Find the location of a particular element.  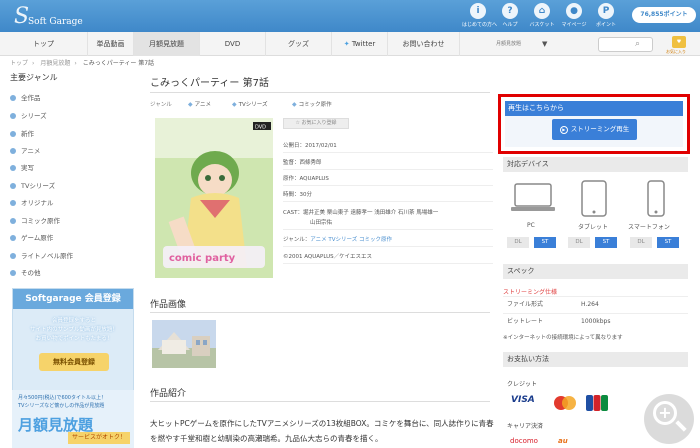

payment-panel-title: お支払い方法 is located at coordinates (595, 359).